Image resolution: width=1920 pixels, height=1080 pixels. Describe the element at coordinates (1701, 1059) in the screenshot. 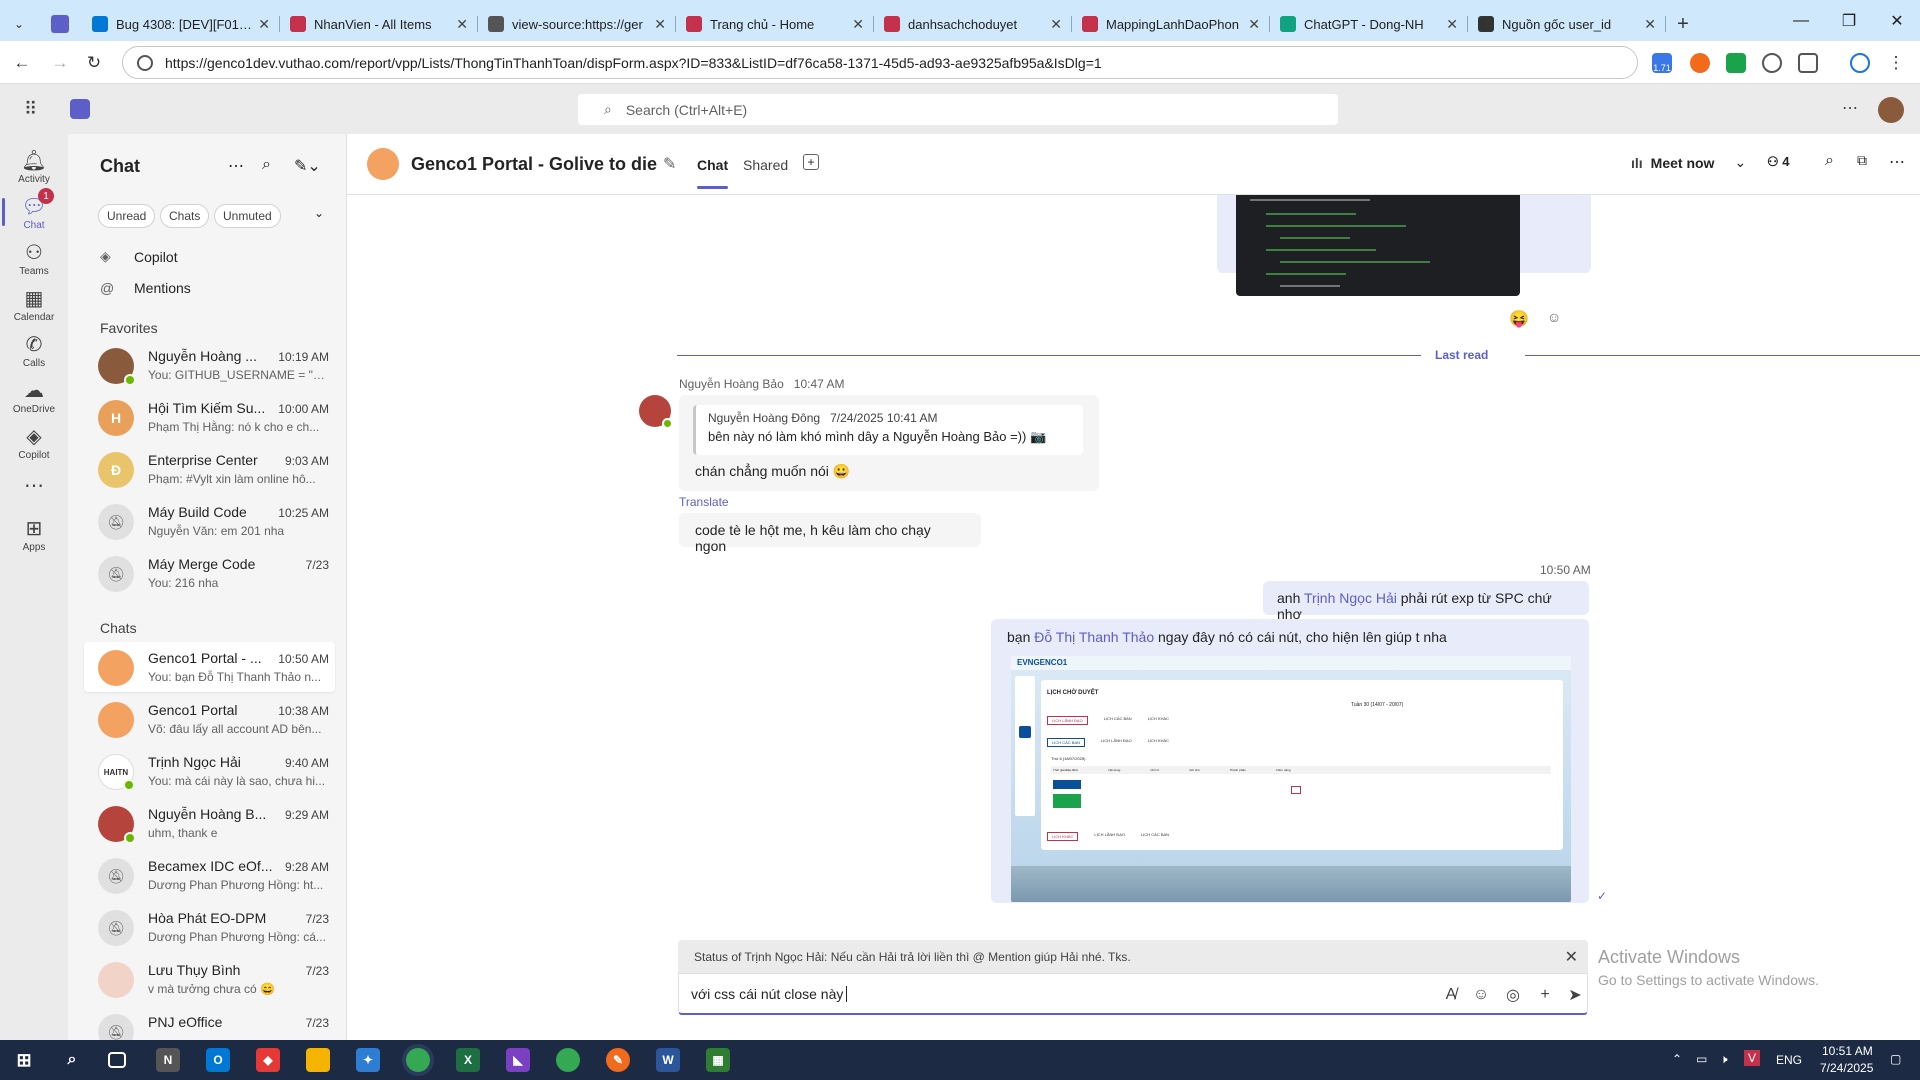

I see `network-icon: ▭` at that location.